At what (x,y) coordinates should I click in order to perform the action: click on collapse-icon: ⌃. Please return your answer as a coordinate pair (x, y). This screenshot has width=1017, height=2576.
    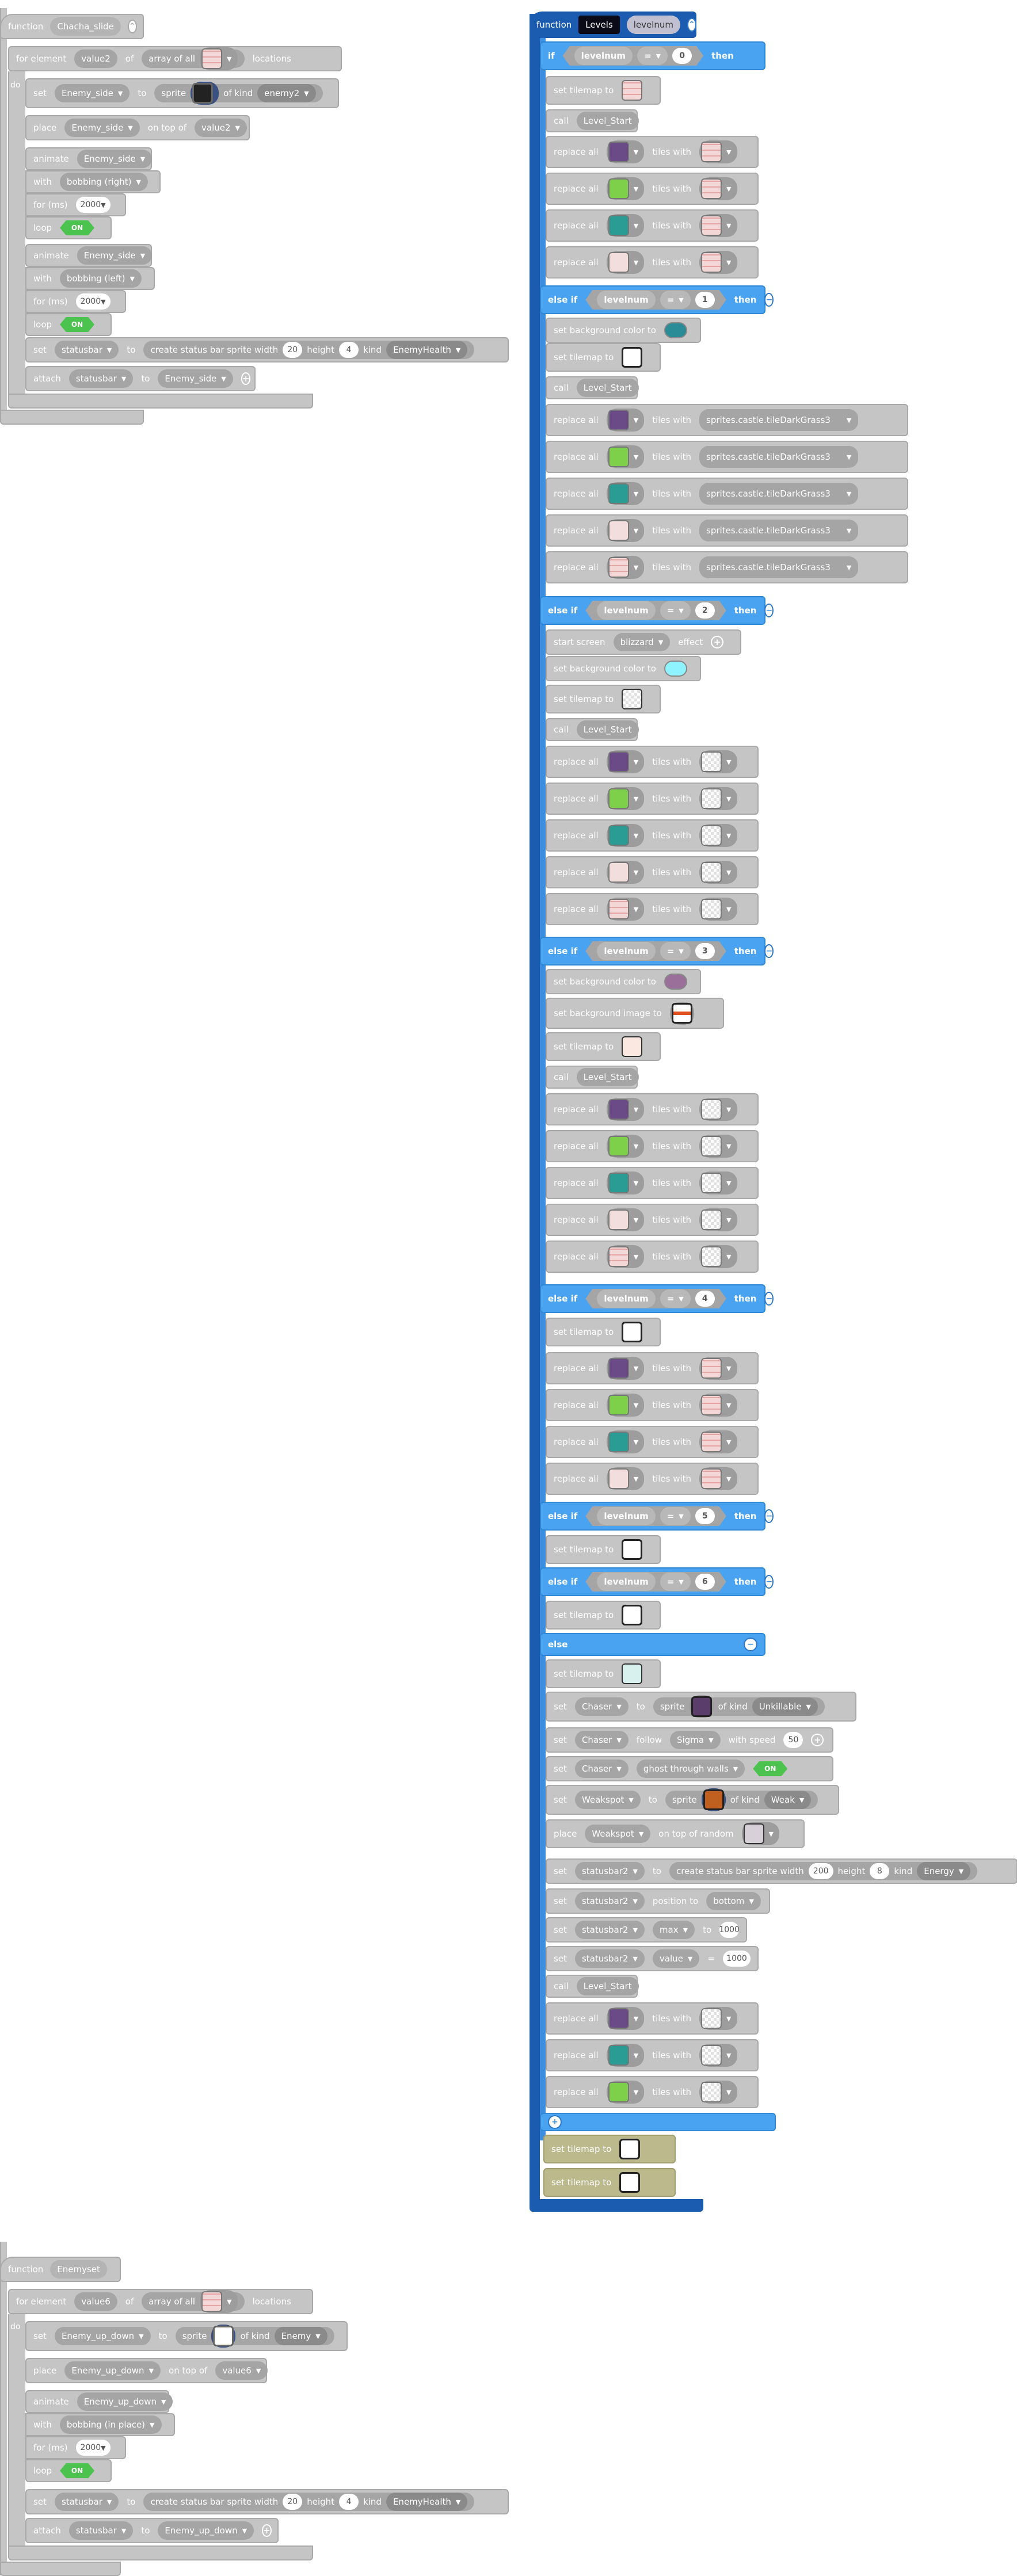
    Looking at the image, I should click on (132, 26).